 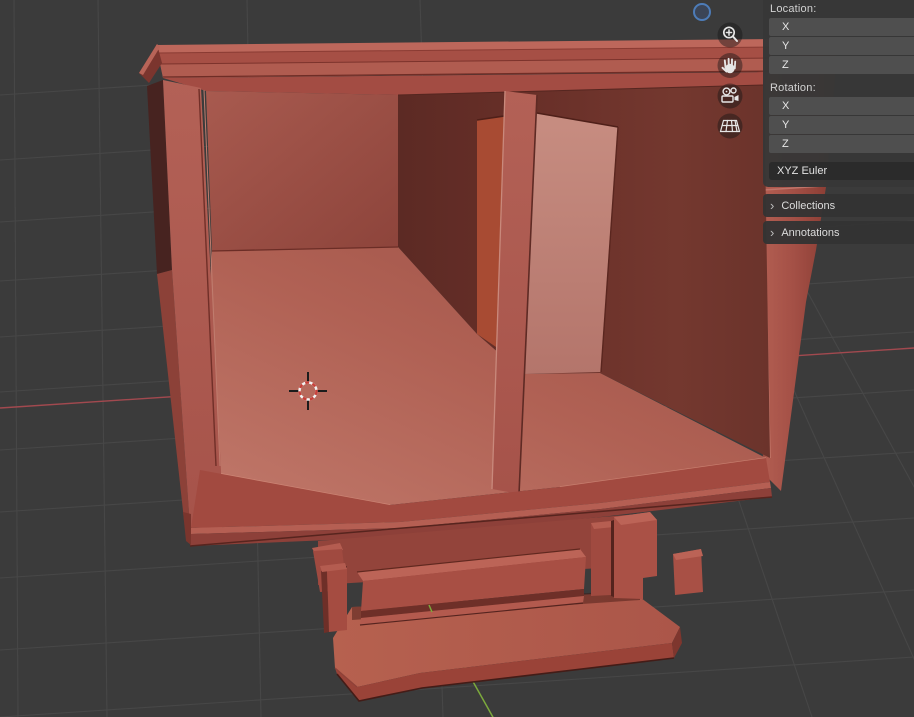 I want to click on location-z-field: Z, so click(x=841, y=65).